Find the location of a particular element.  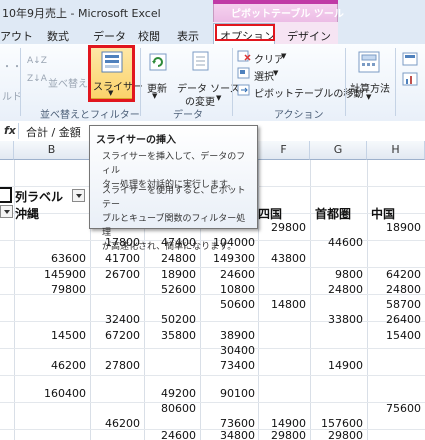

data-cell: 10800 is located at coordinates (237, 289).